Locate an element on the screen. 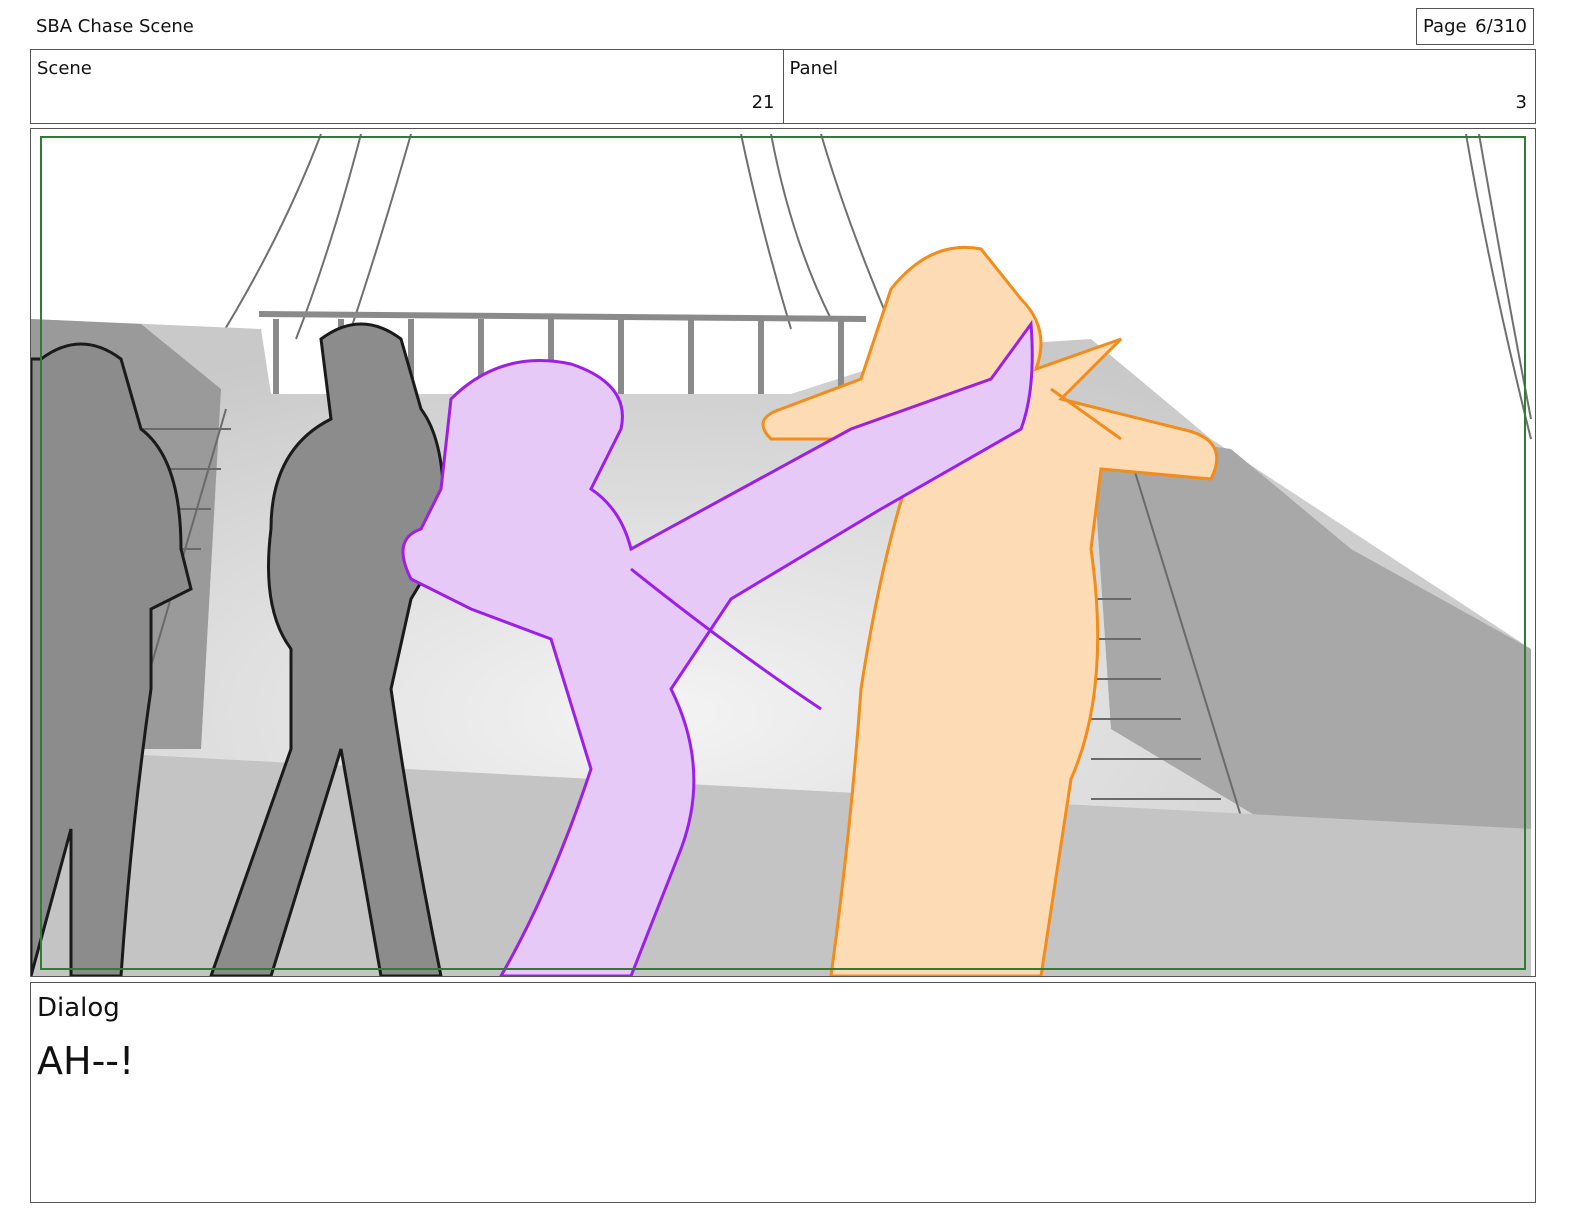 This screenshot has width=1584, height=1224. scene-label: Scene is located at coordinates (64, 68).